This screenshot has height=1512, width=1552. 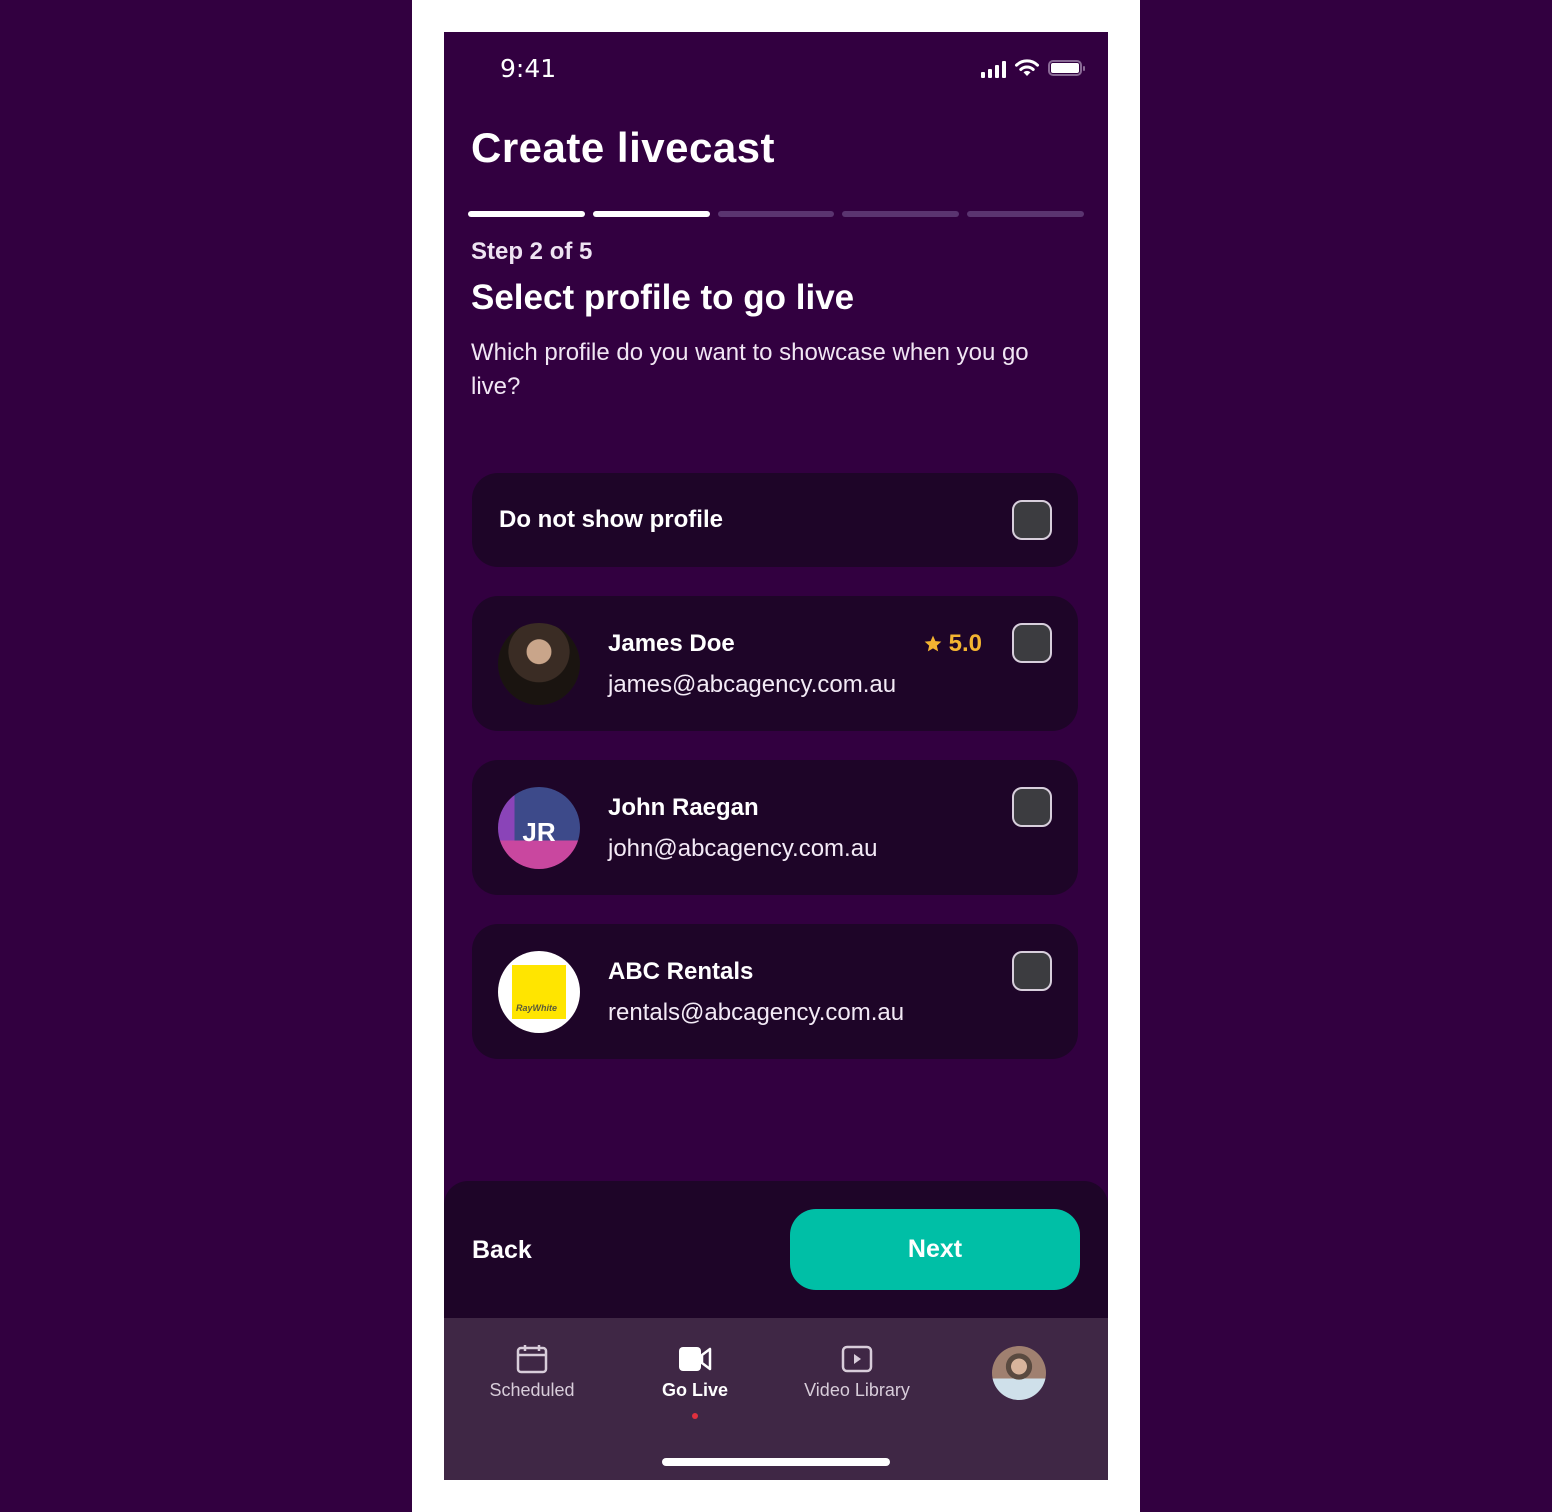 What do you see at coordinates (857, 1390) in the screenshot?
I see `tab-label: Video Library` at bounding box center [857, 1390].